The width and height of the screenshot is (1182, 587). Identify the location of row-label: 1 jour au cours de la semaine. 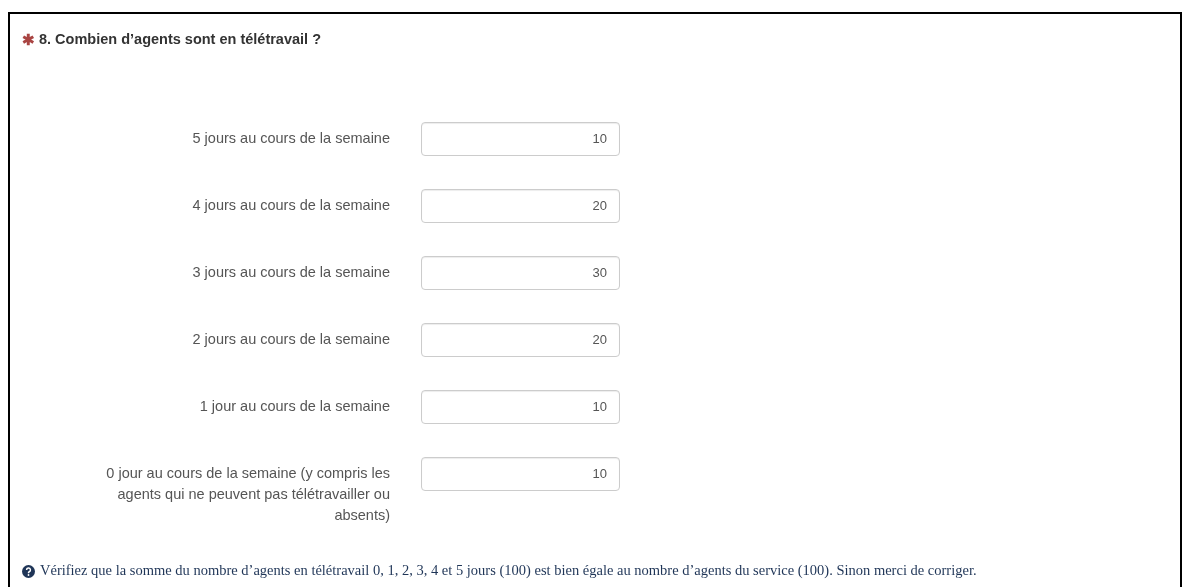
(294, 406).